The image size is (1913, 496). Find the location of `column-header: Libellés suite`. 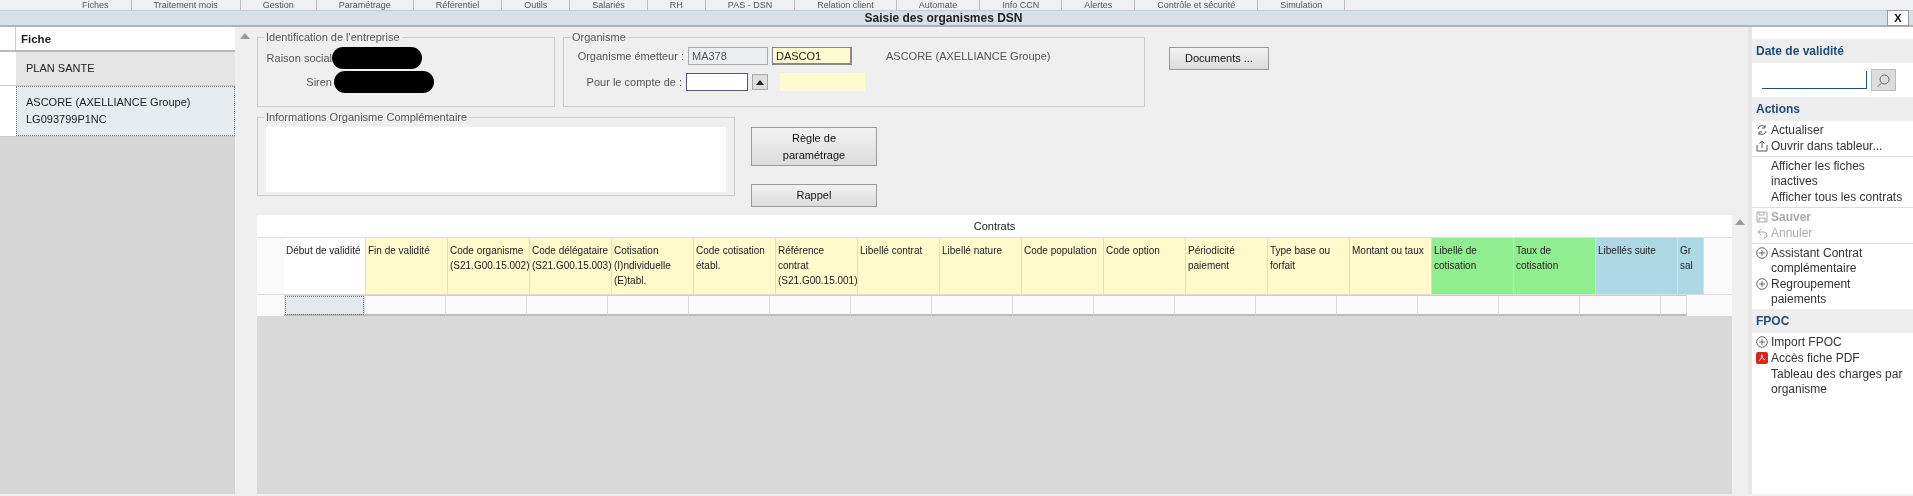

column-header: Libellés suite is located at coordinates (1637, 266).